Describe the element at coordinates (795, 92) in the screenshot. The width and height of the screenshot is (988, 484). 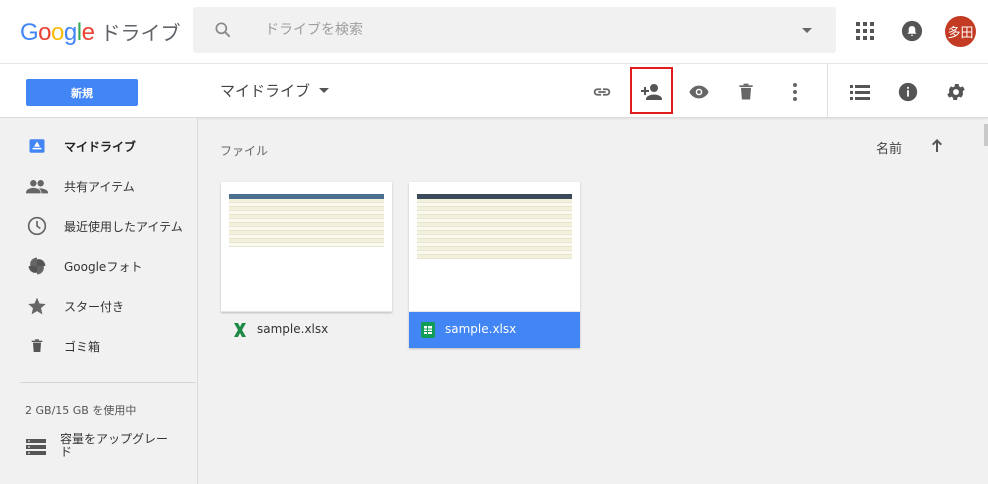
I see `more-vert-icon` at that location.